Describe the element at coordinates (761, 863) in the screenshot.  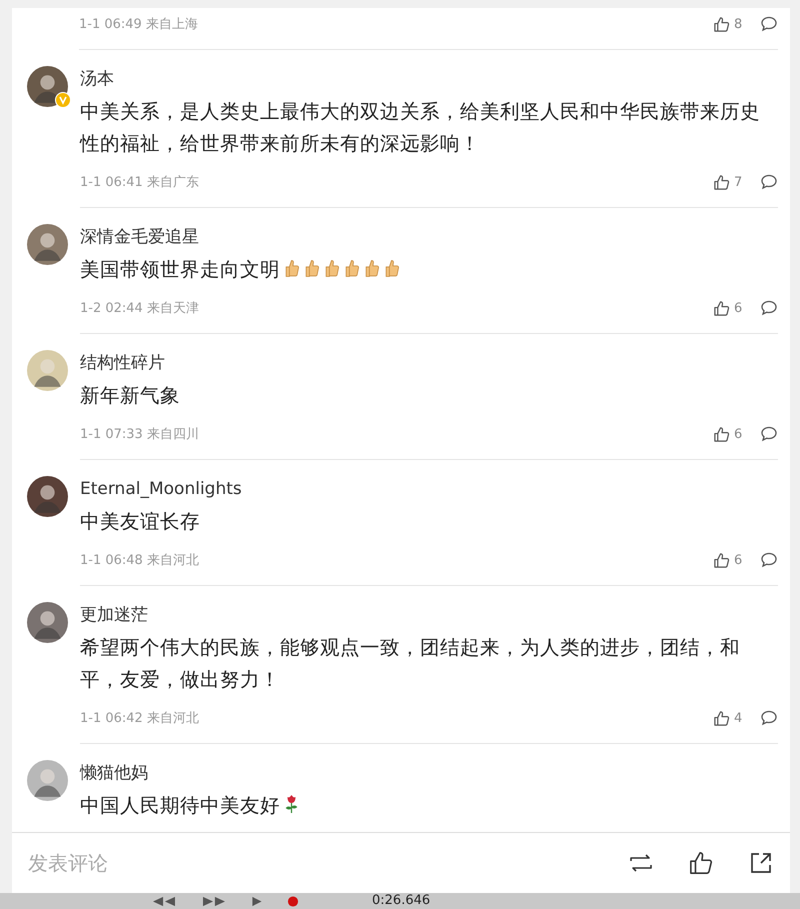
I see `share-icon` at that location.